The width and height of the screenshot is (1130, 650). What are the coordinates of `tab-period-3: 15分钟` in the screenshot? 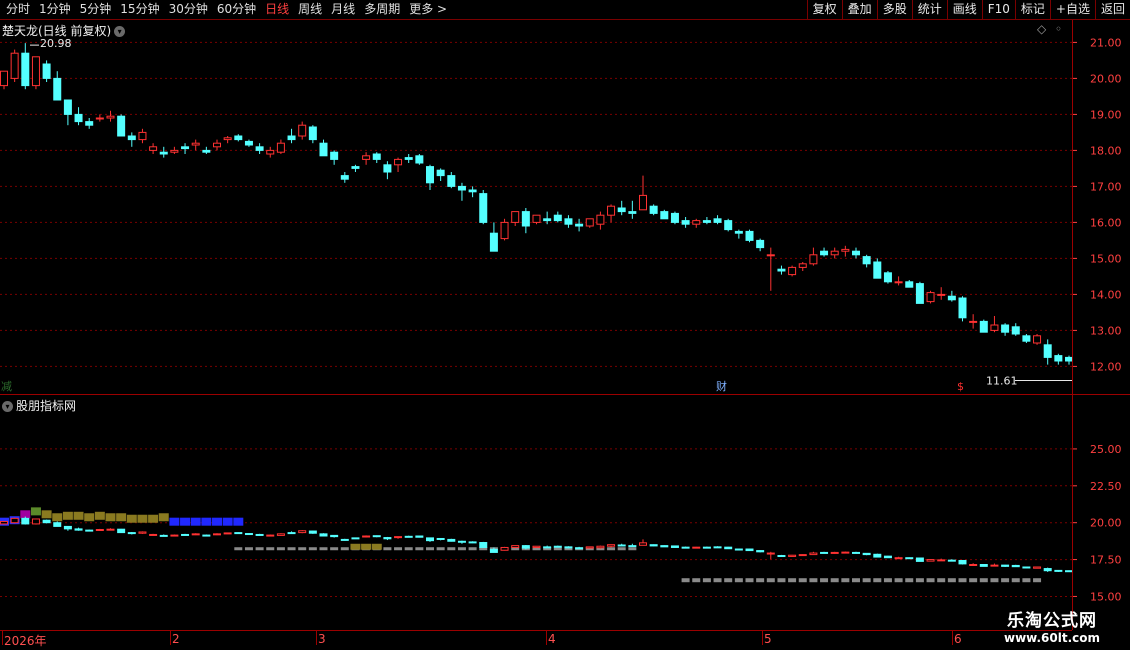 It's located at (140, 9).